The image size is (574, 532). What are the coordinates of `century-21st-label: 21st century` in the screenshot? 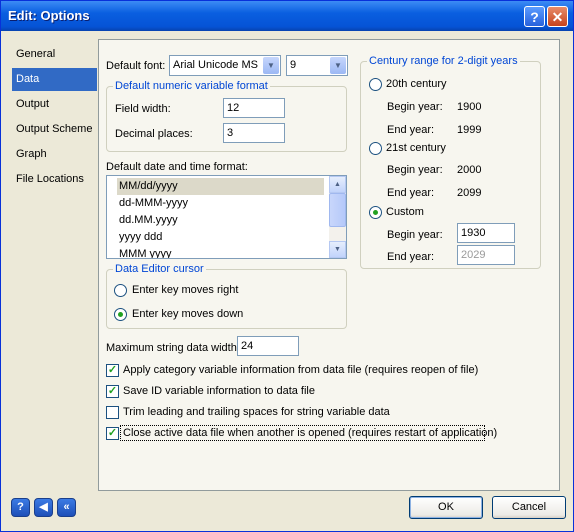 It's located at (416, 148).